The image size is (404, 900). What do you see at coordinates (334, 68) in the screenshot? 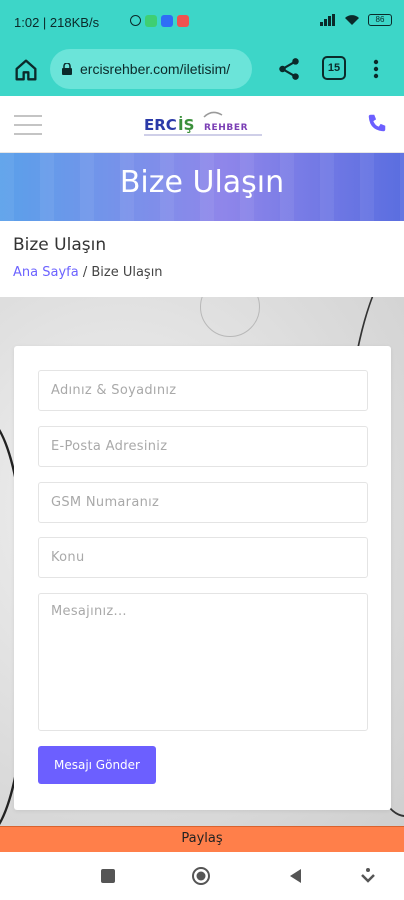
I see `tab-switcher-button: 15` at bounding box center [334, 68].